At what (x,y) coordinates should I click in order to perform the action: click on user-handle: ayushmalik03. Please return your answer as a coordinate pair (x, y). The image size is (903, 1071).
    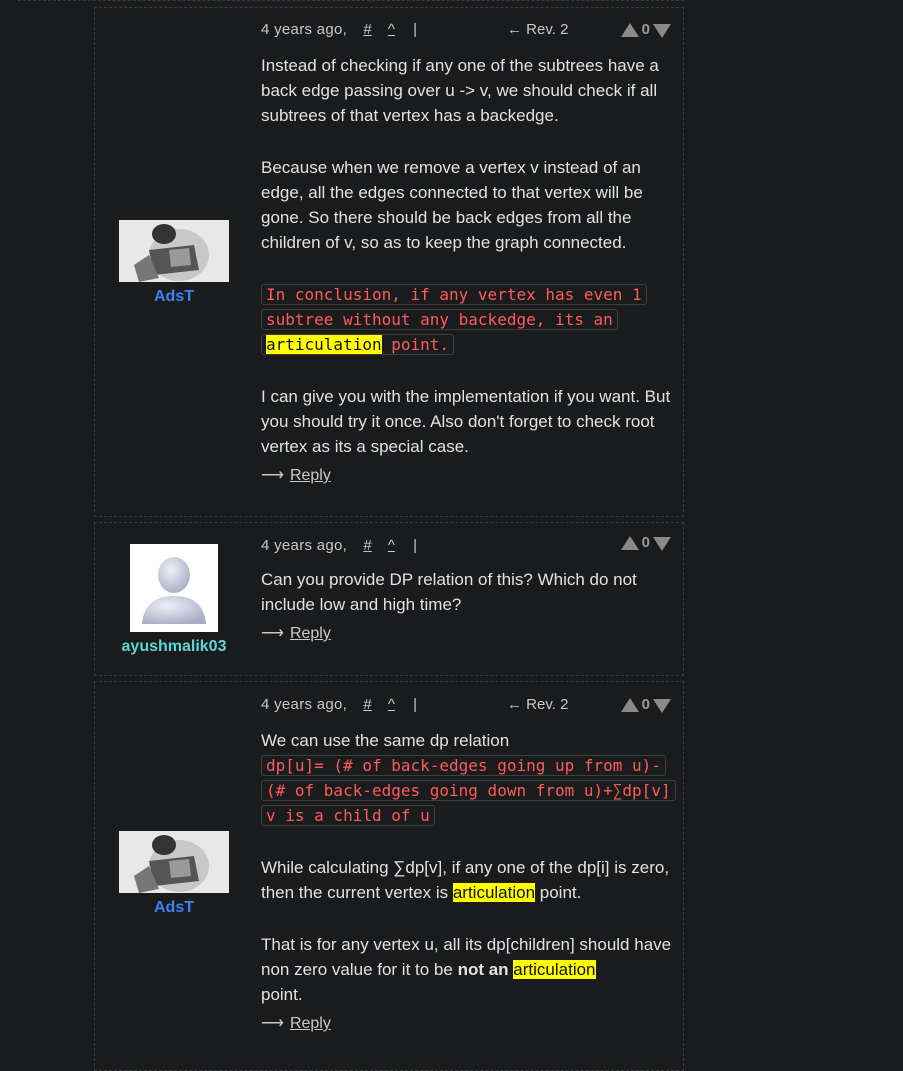
    Looking at the image, I should click on (174, 647).